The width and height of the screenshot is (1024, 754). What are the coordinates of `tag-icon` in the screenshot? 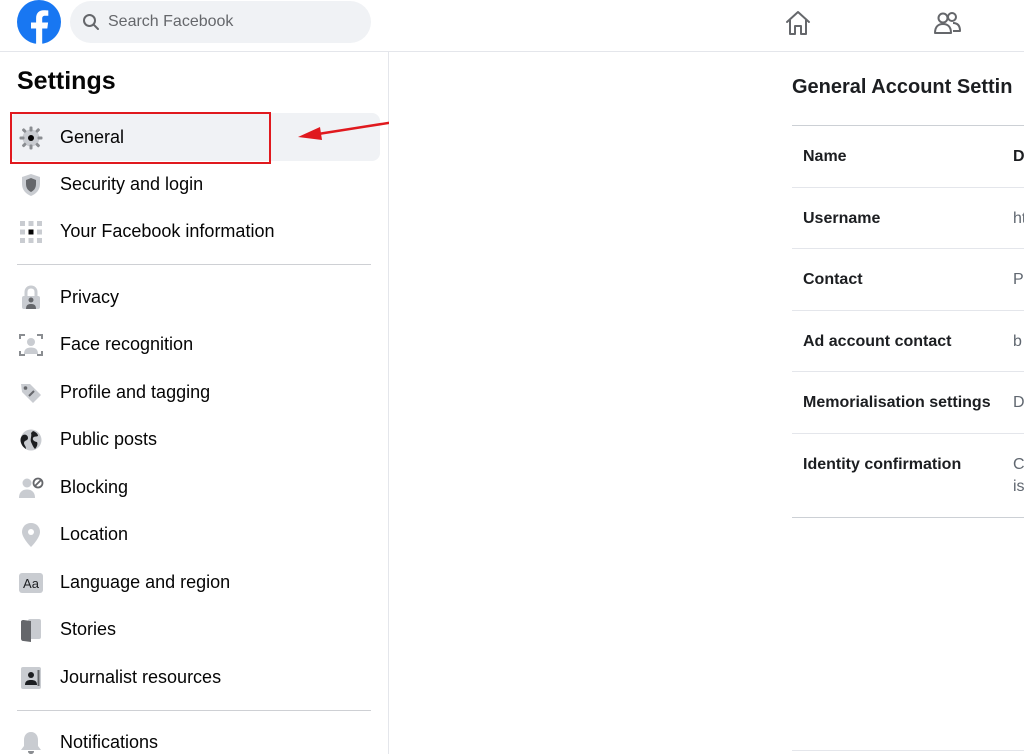 It's located at (31, 393).